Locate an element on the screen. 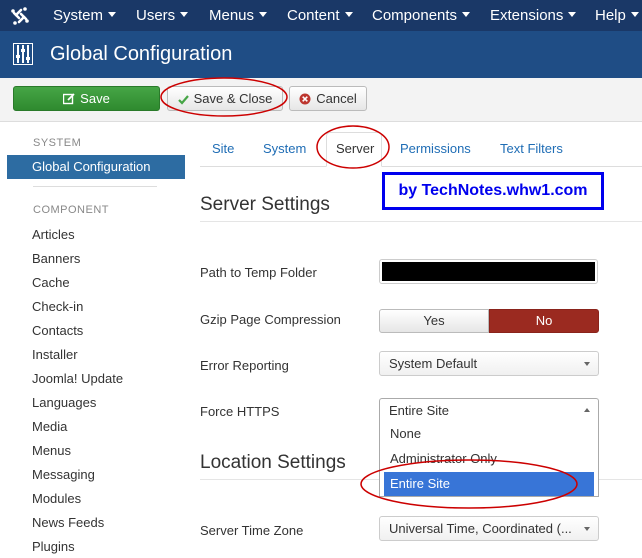 This screenshot has height=558, width=642. sidebar-item-joomla-update: Joomla! Update is located at coordinates (77, 378).